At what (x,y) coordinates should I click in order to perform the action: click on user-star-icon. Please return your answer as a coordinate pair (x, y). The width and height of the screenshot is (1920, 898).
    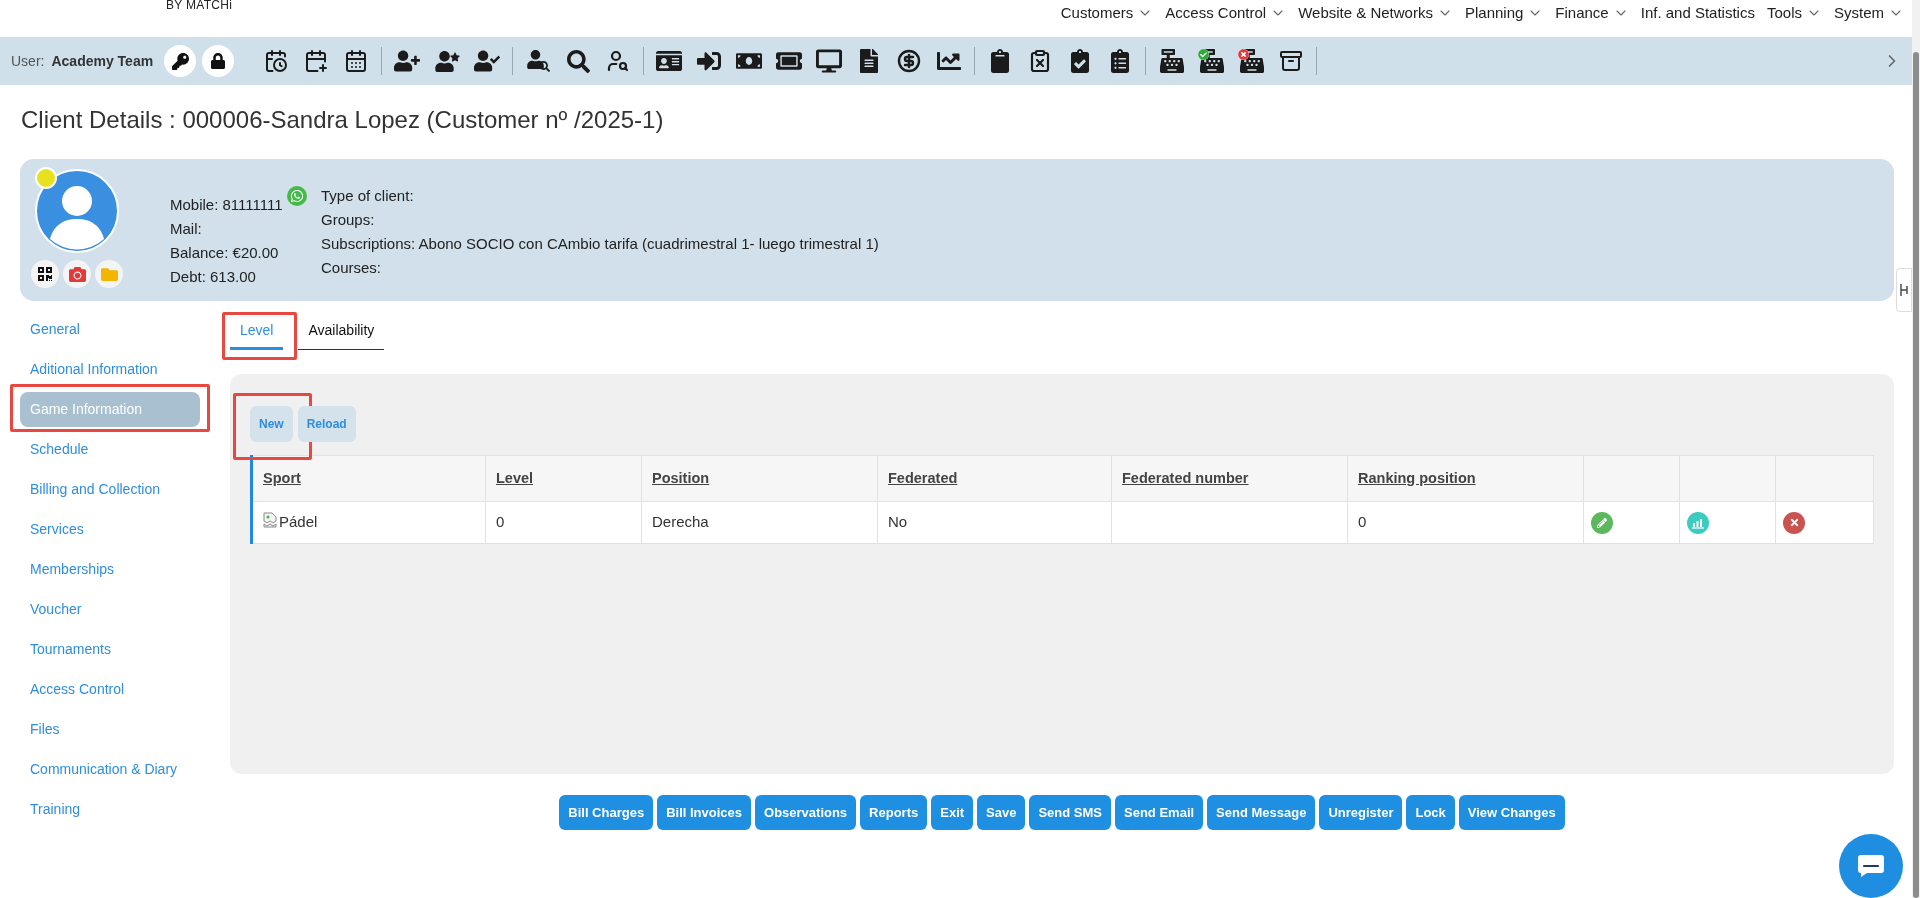
    Looking at the image, I should click on (447, 61).